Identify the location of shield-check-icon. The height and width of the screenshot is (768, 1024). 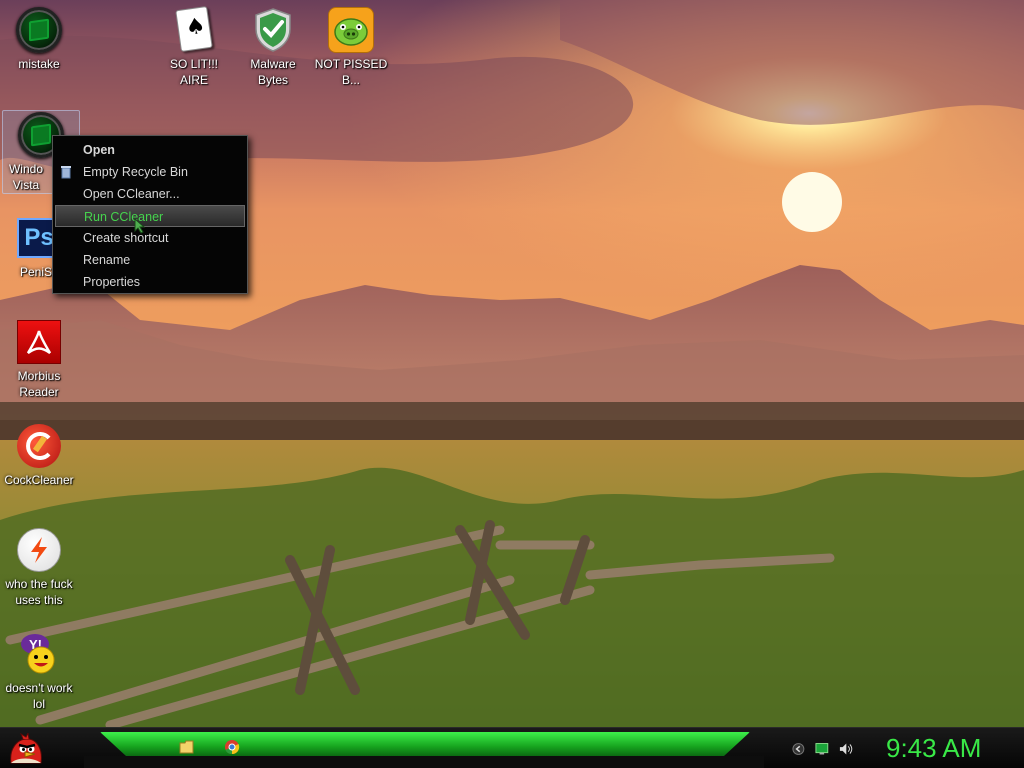
(273, 30).